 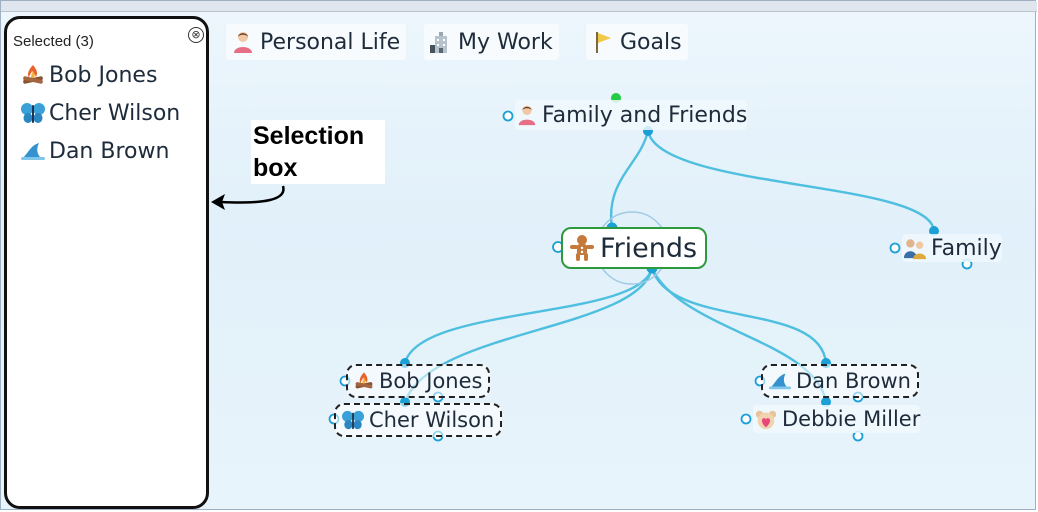 What do you see at coordinates (739, 315) in the screenshot?
I see `link-friends-dan` at bounding box center [739, 315].